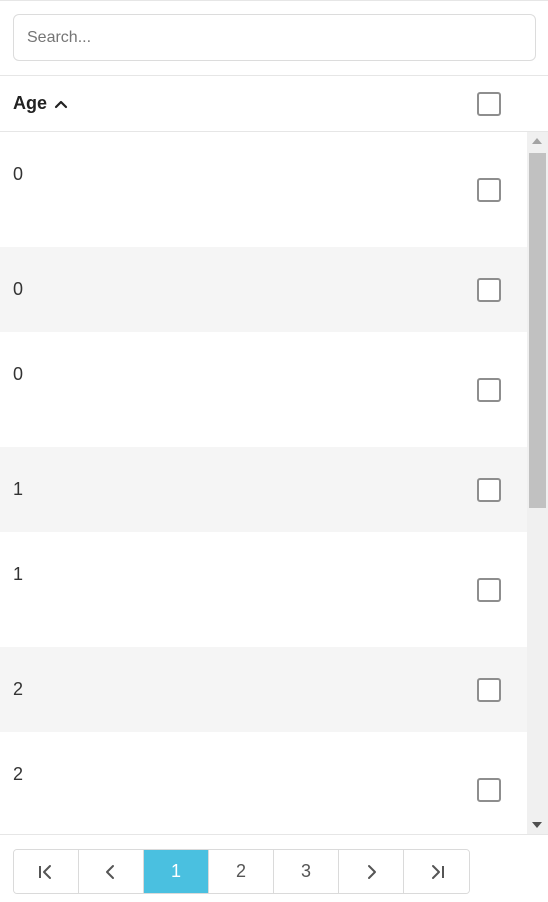  I want to click on scroll-up-icon, so click(537, 141).